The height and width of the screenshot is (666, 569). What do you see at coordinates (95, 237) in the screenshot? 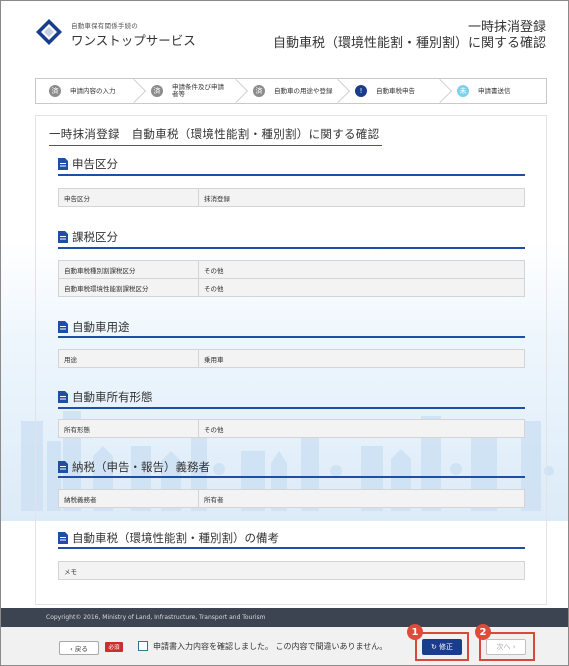
I see `section-title: 課税区分` at bounding box center [95, 237].